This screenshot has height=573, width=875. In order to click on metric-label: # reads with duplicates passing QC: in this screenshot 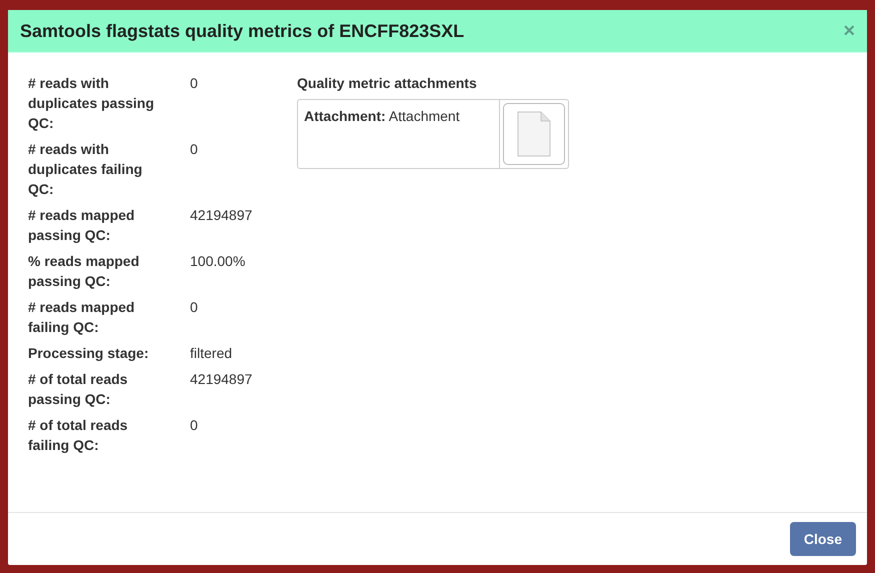, I will do `click(92, 103)`.